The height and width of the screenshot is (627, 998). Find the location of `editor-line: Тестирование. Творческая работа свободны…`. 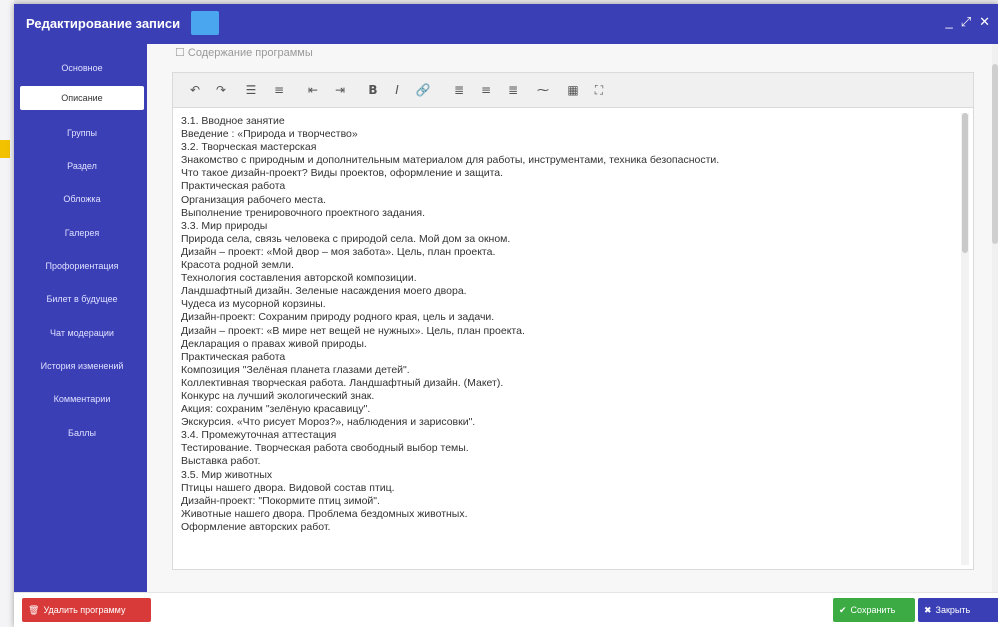

editor-line: Тестирование. Творческая работа свободны… is located at coordinates (325, 448).